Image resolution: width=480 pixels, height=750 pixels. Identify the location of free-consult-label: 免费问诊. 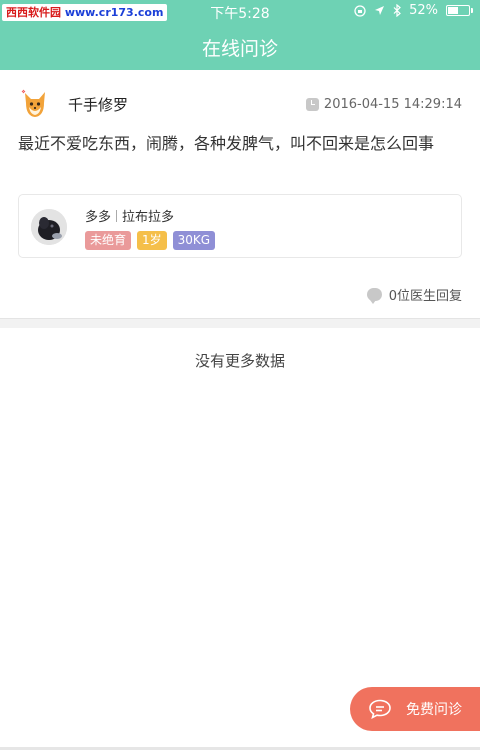
(434, 710).